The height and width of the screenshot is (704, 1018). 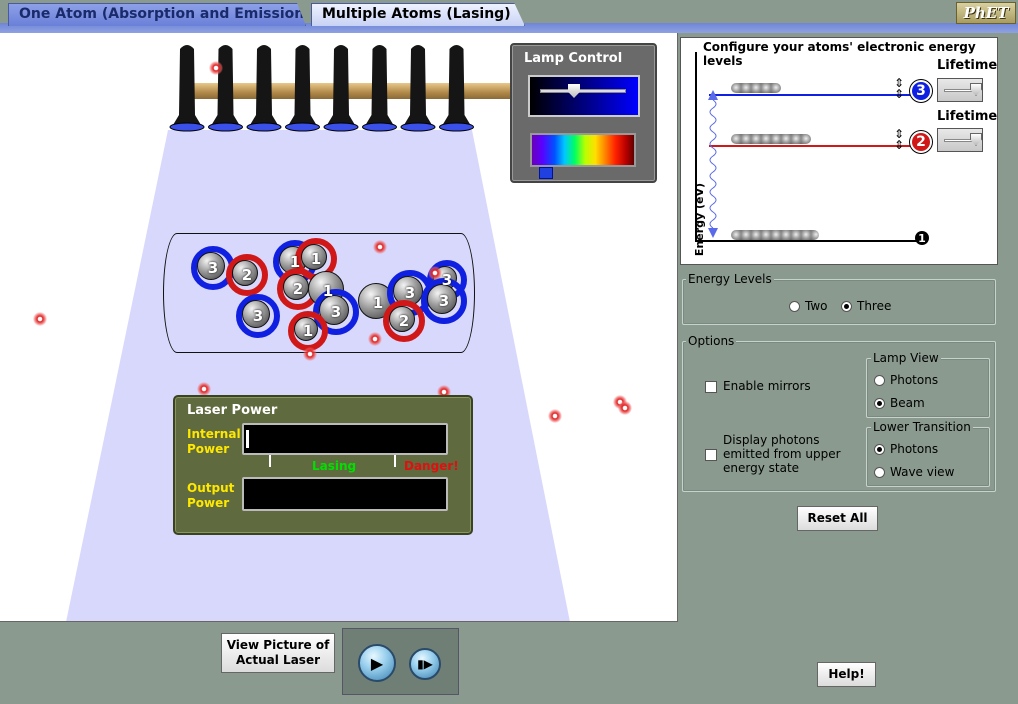 I want to click on display-photons-box, so click(x=711, y=455).